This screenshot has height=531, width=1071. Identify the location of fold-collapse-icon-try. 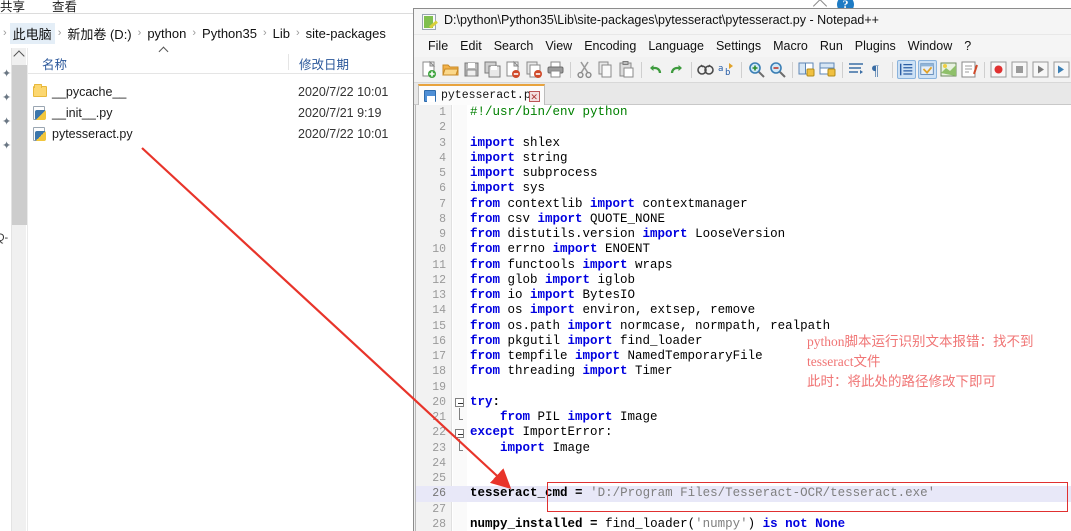
(459, 402).